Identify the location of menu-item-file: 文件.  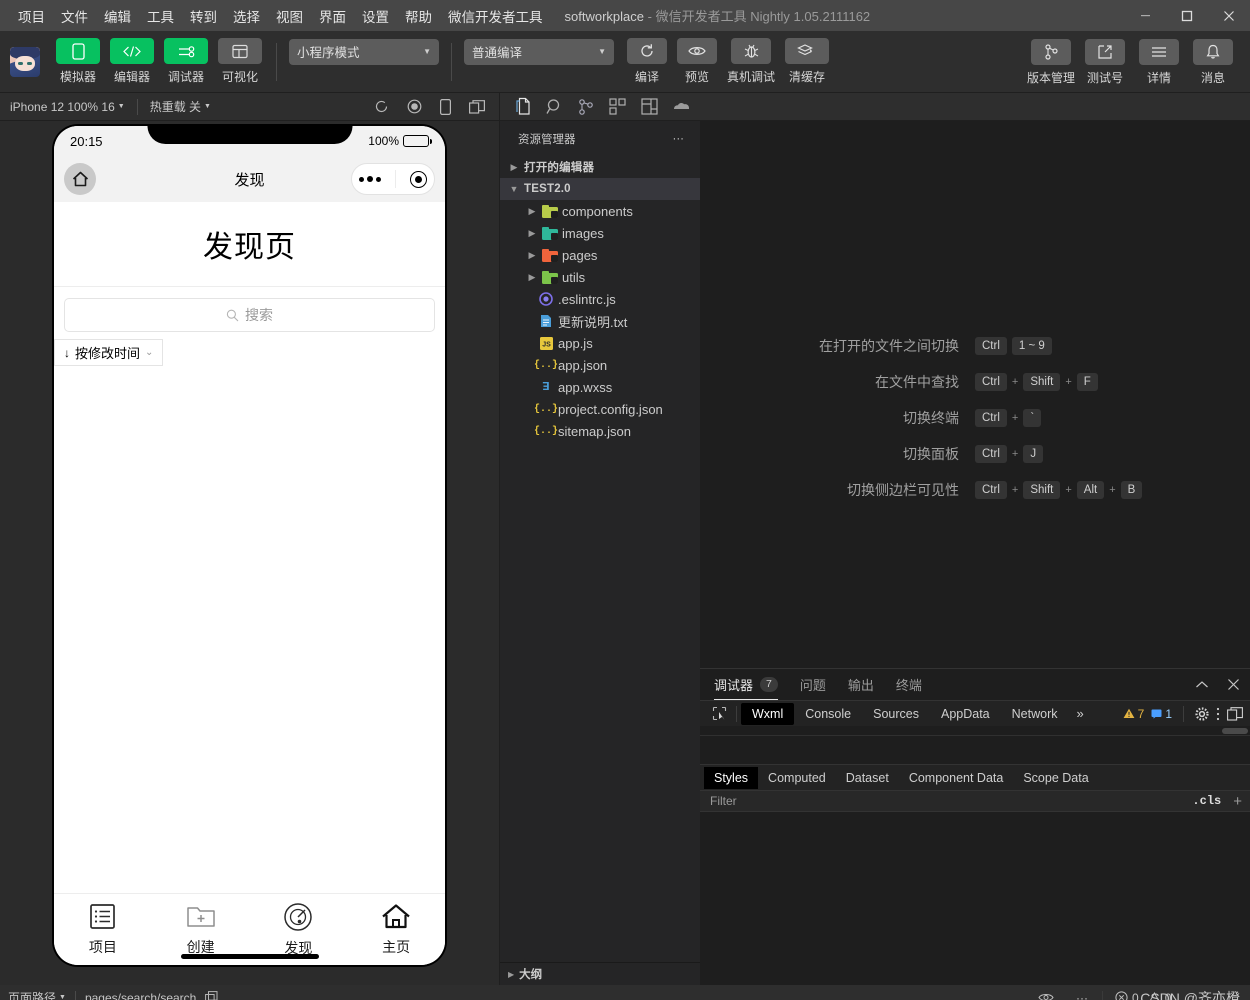
(74, 16).